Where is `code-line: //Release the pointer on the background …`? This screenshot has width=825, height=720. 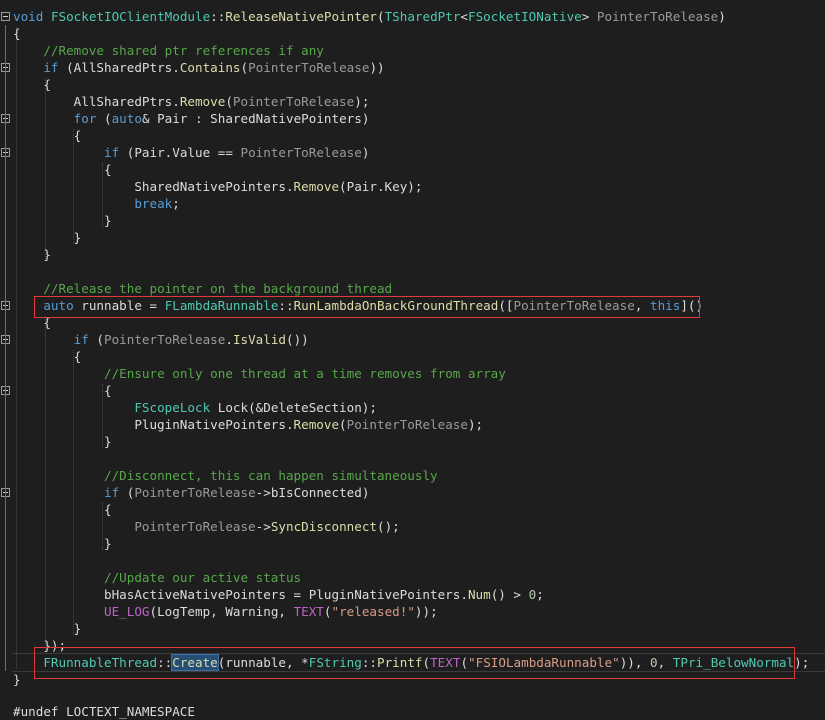
code-line: //Release the pointer on the background … is located at coordinates (202, 288).